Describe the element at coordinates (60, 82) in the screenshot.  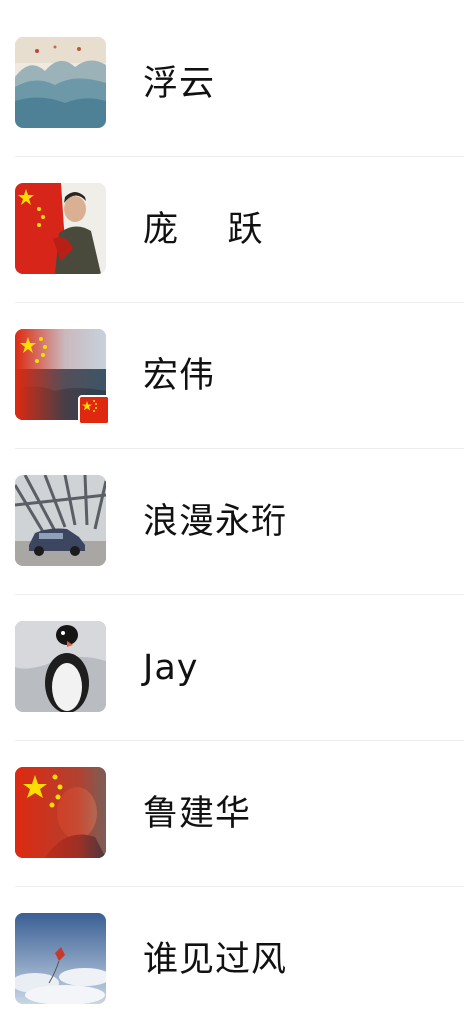
I see `landscape-painting-avatar` at that location.